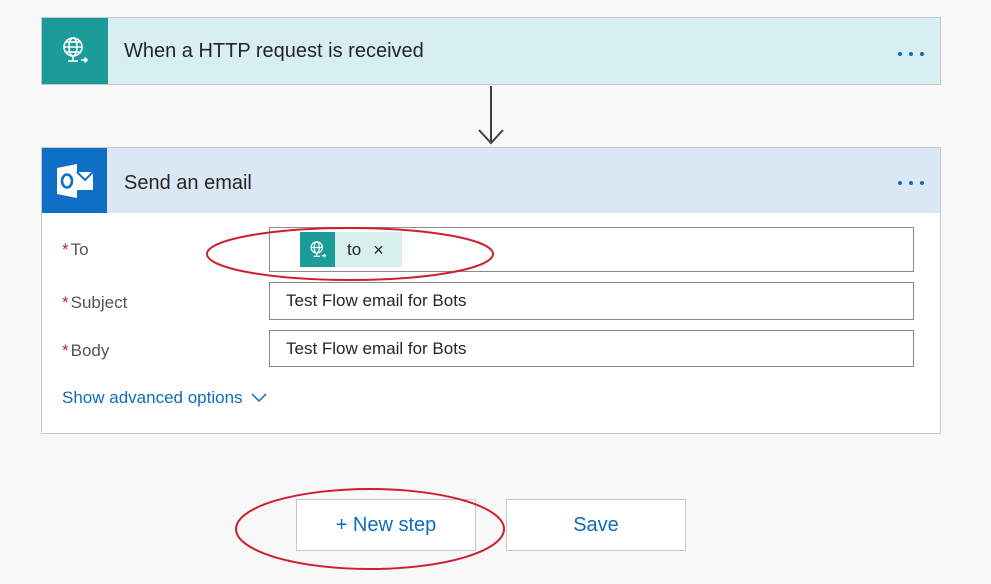  I want to click on body-label: * Body, so click(85, 351).